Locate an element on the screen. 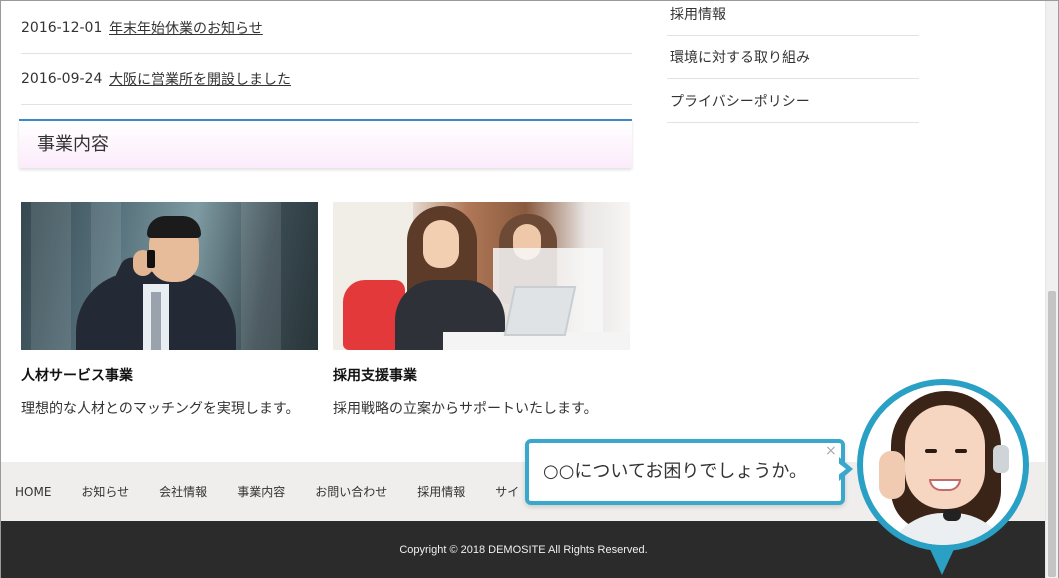 This screenshot has width=1059, height=578. footer-link-sitemap: サイ is located at coordinates (507, 491).